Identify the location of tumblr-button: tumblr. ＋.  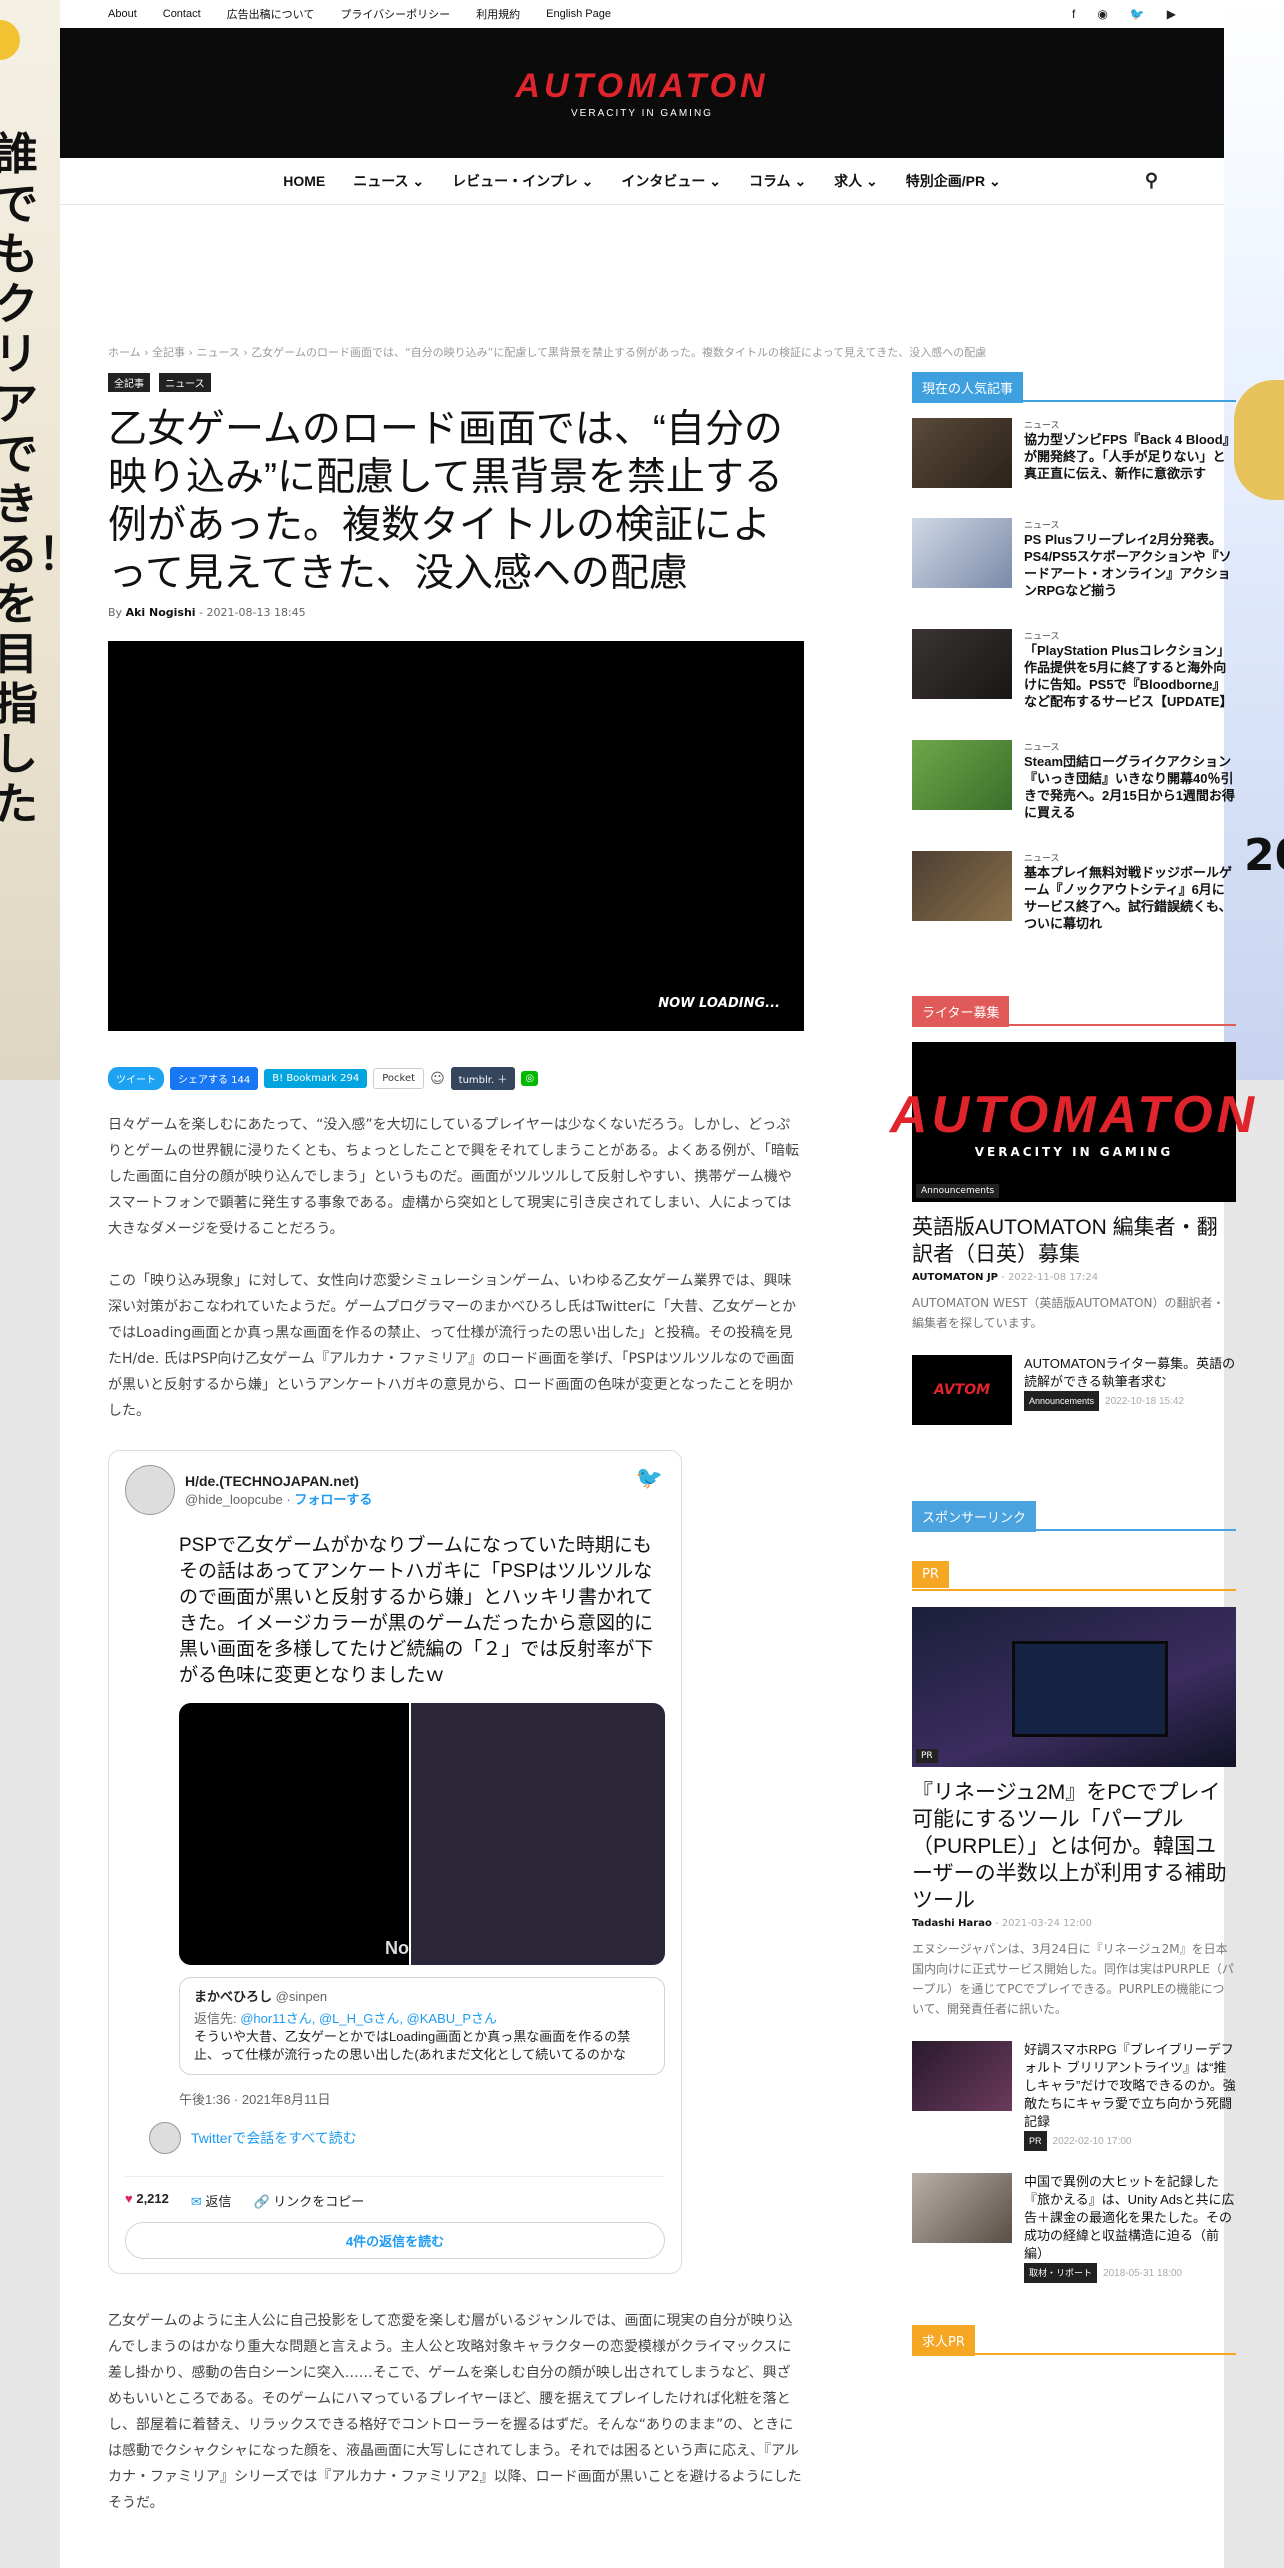
(483, 1078).